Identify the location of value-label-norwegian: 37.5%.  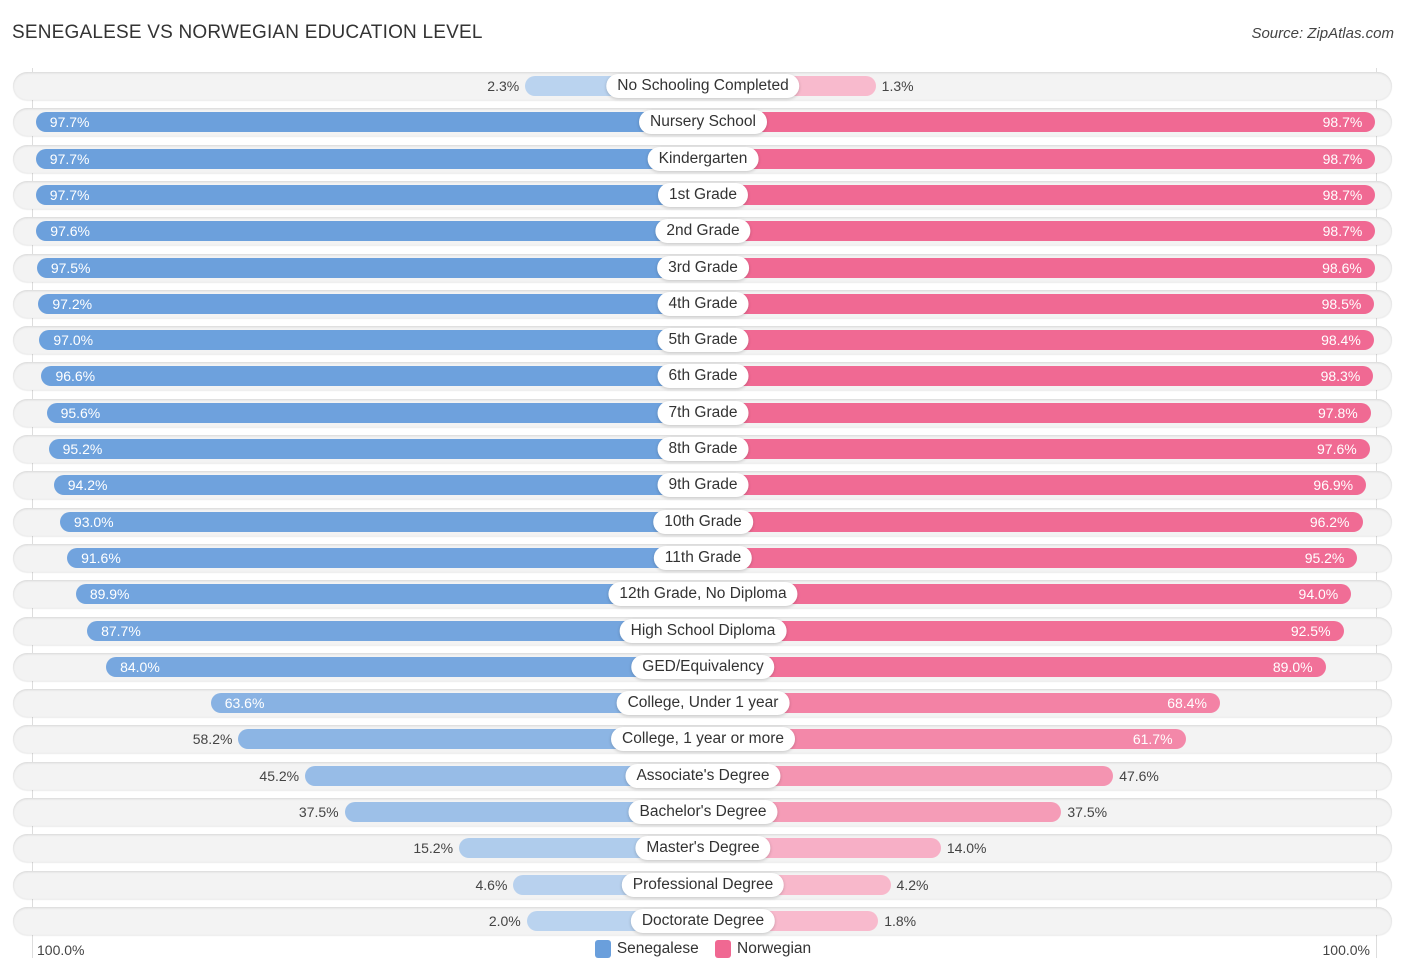
(1087, 812).